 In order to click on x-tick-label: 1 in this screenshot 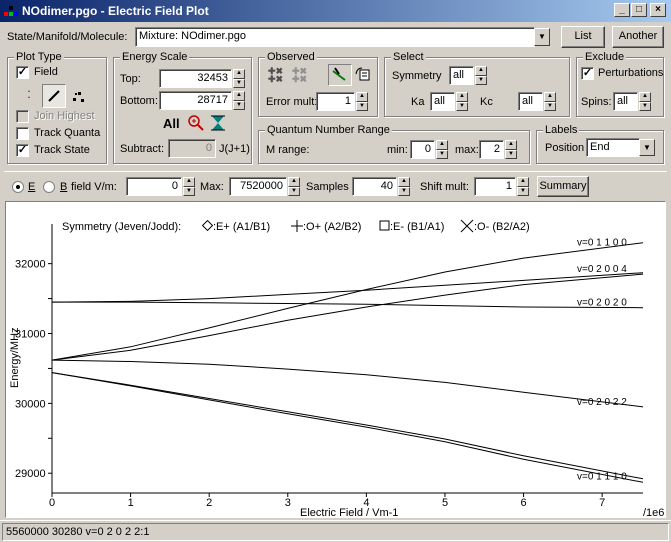, I will do `click(131, 503)`.